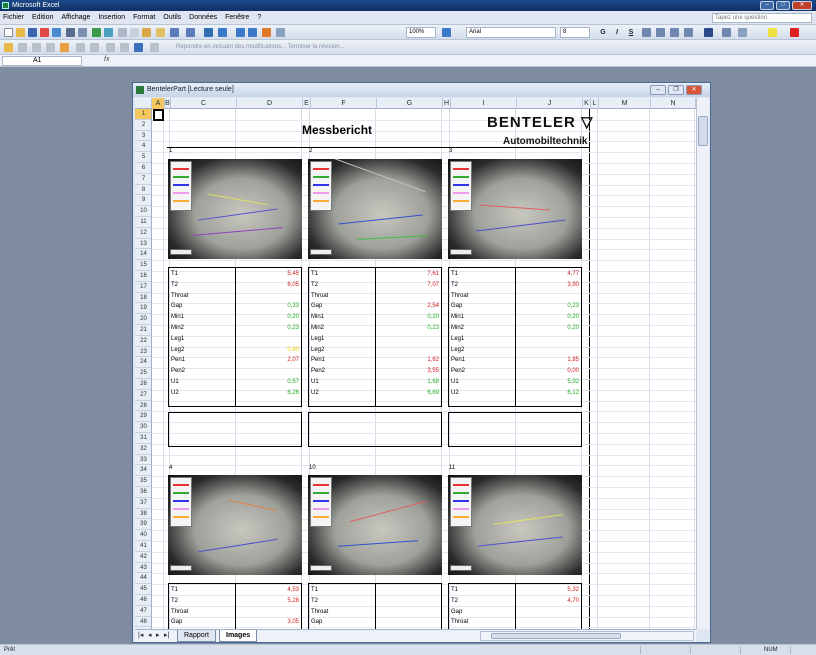 Image resolution: width=816 pixels, height=655 pixels. I want to click on menu-format: Format, so click(144, 18).